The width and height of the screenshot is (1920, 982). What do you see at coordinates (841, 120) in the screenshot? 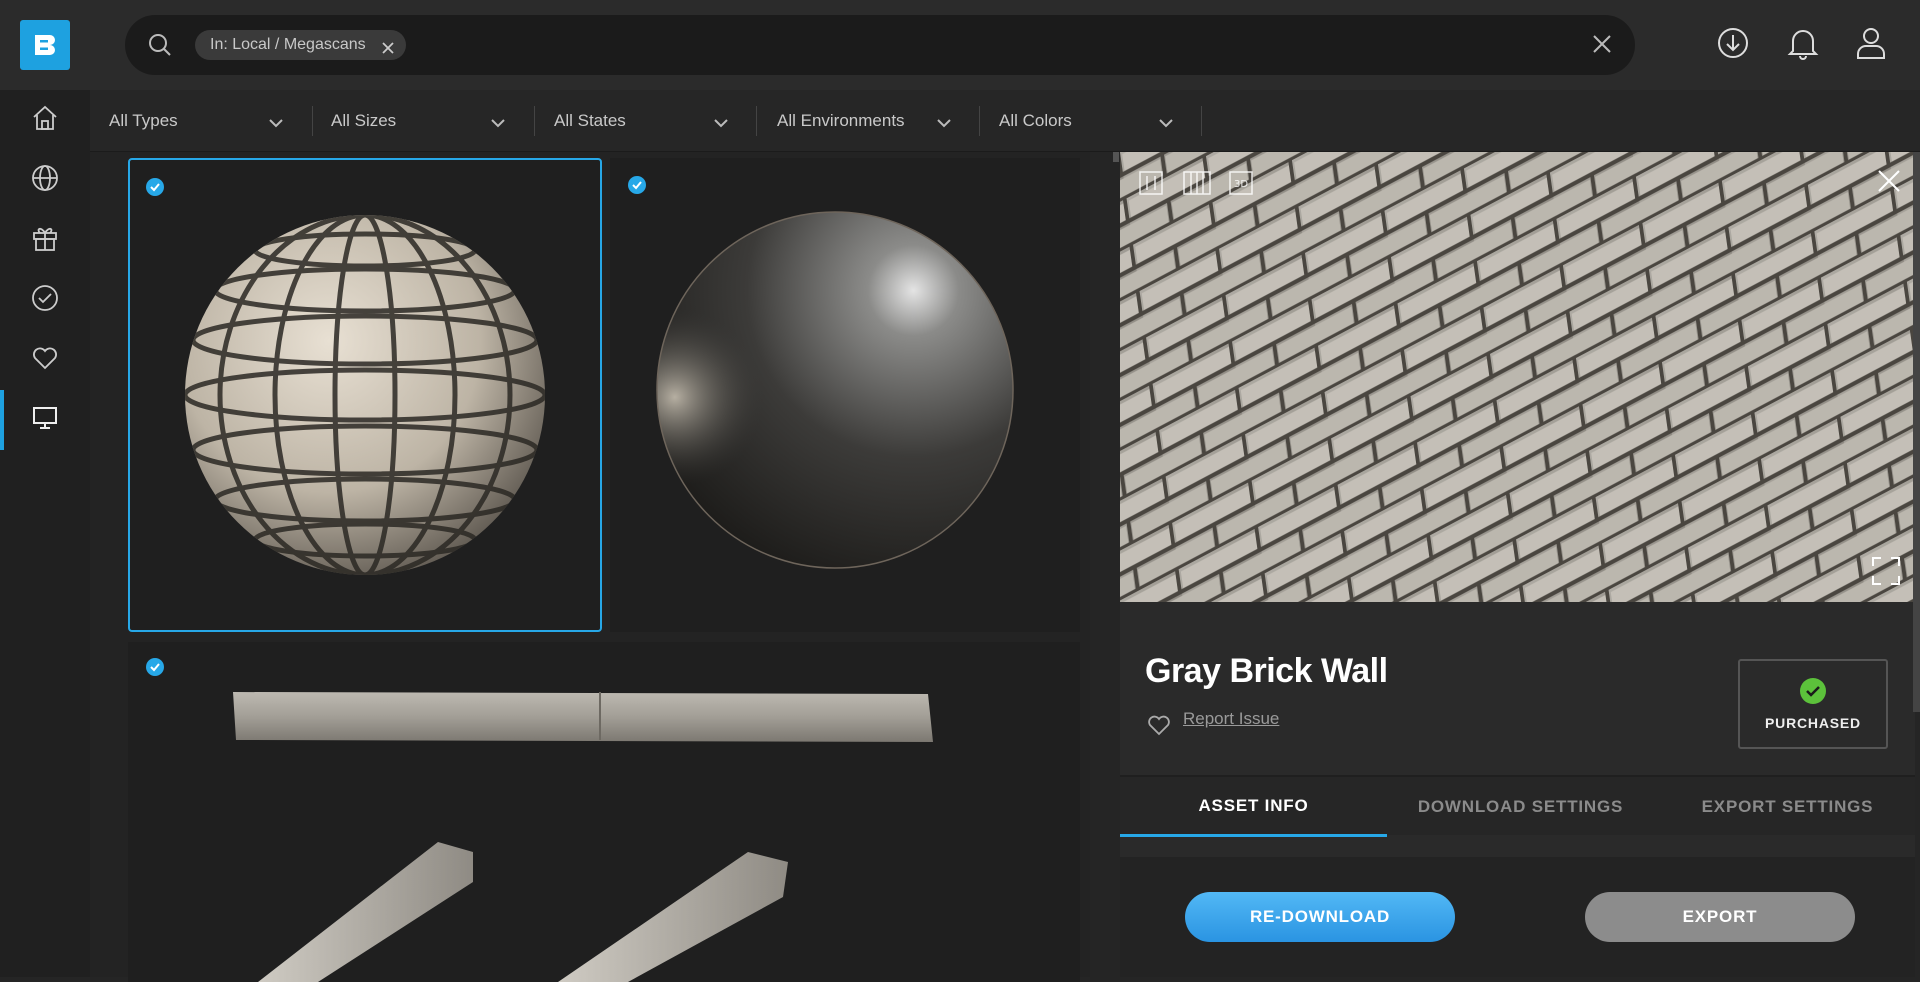
I see `filter-environments-label: All Environments` at bounding box center [841, 120].